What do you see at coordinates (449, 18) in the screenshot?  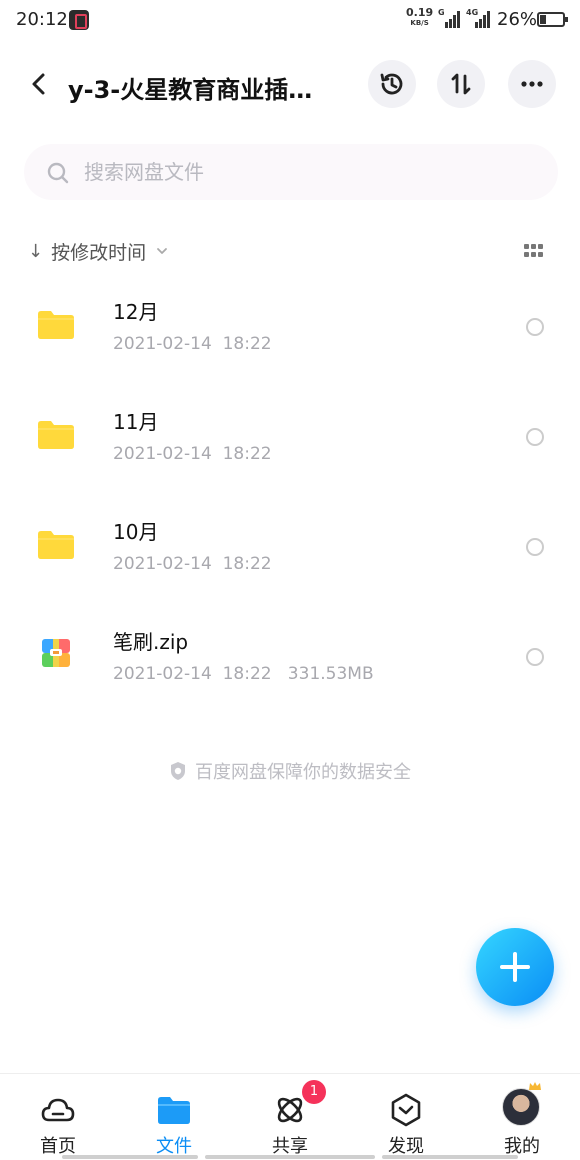 I see `signal-icon: G` at bounding box center [449, 18].